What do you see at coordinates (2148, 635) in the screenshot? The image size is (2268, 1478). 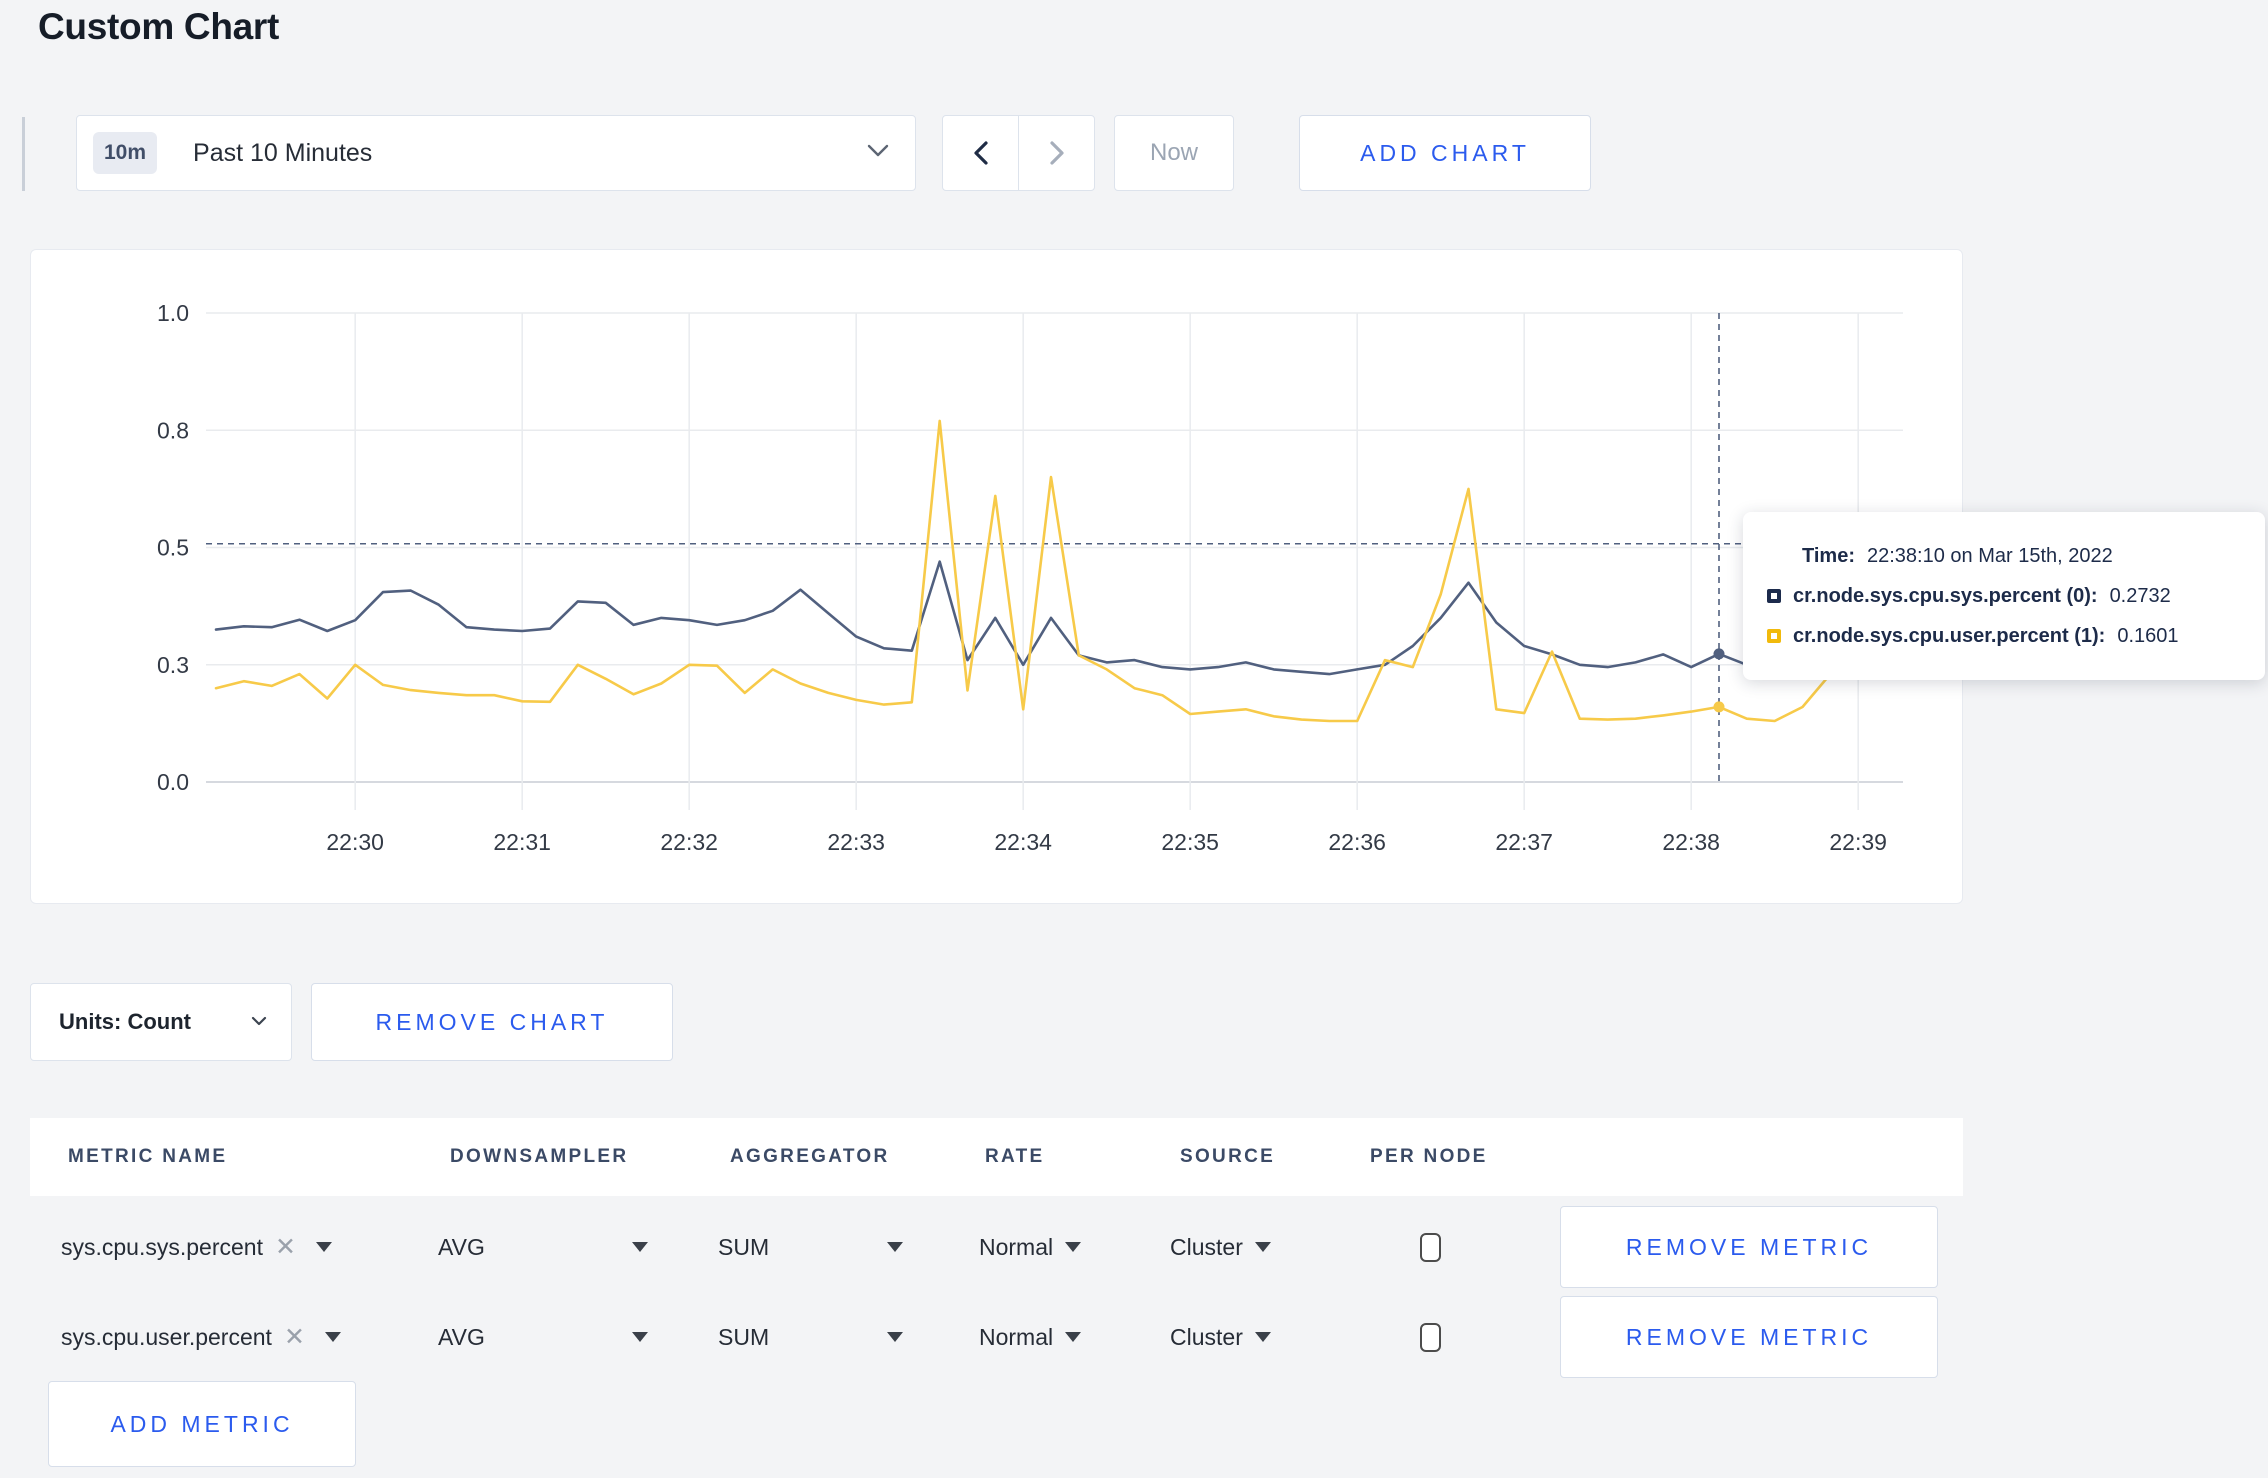 I see `tooltip-series-value: 0.1601` at bounding box center [2148, 635].